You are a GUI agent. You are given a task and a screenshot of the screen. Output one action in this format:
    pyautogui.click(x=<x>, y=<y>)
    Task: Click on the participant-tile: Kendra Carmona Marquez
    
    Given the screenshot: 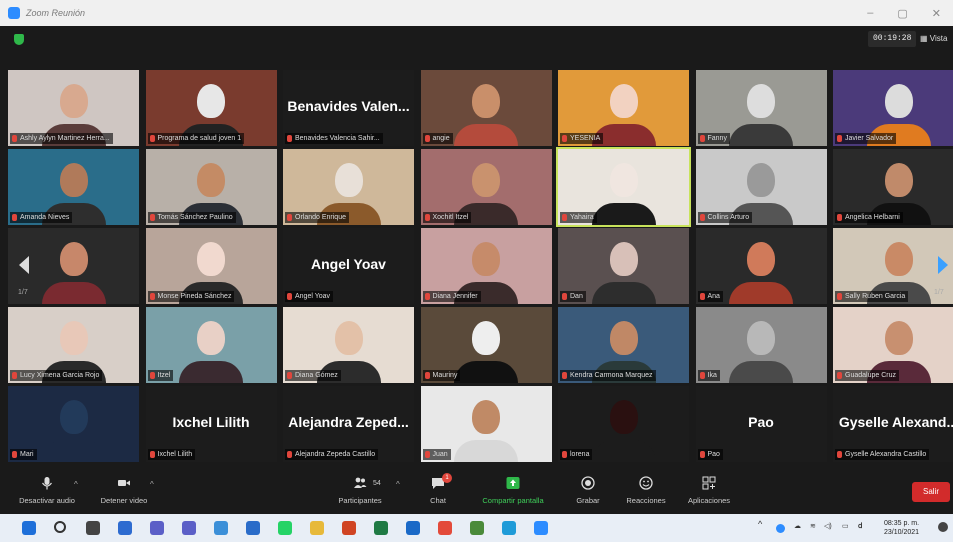 What is the action you would take?
    pyautogui.click(x=623, y=345)
    